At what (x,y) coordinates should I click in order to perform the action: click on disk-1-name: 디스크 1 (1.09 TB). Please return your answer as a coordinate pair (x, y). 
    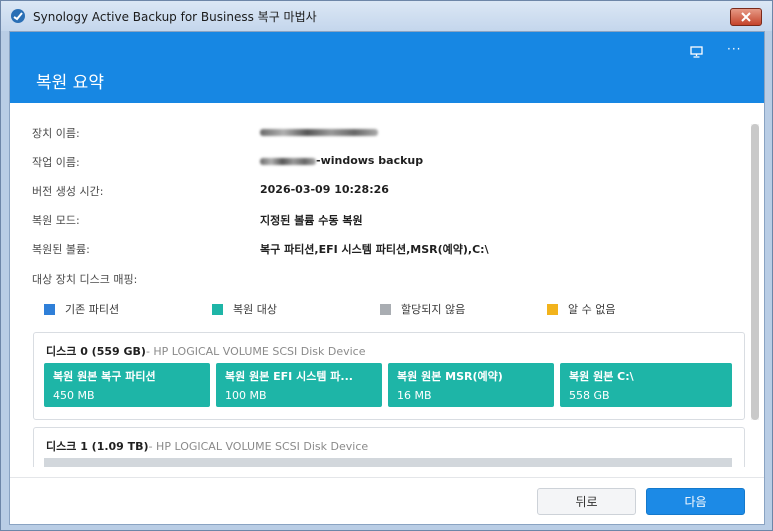
    Looking at the image, I should click on (97, 446).